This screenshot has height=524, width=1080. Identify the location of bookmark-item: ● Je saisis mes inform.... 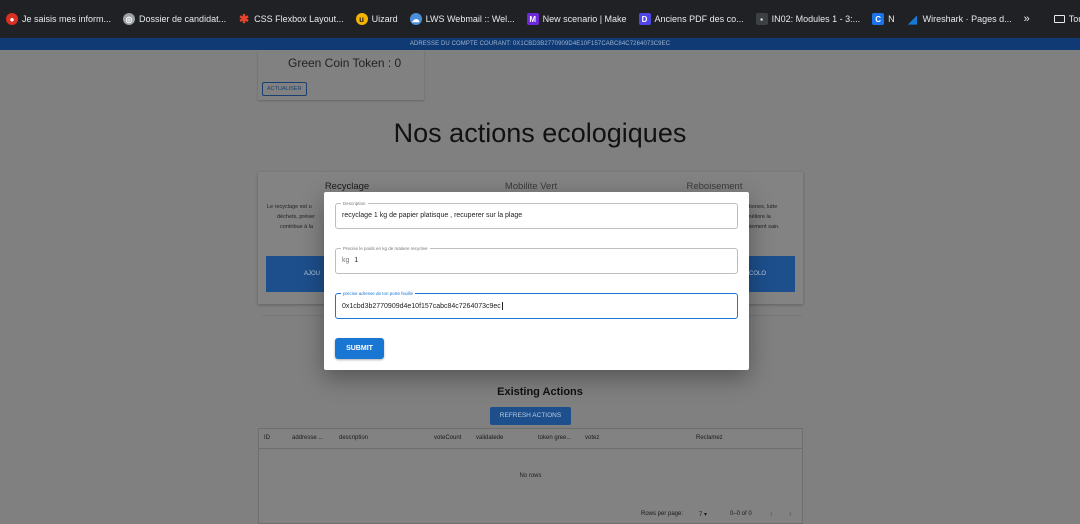
(58, 19).